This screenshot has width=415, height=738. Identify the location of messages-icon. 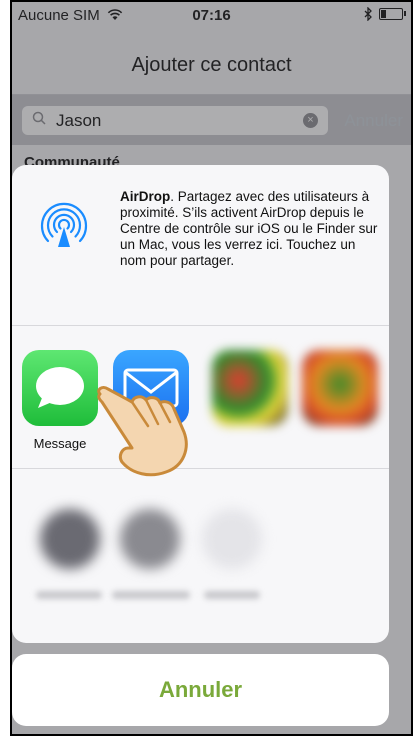
(60, 388).